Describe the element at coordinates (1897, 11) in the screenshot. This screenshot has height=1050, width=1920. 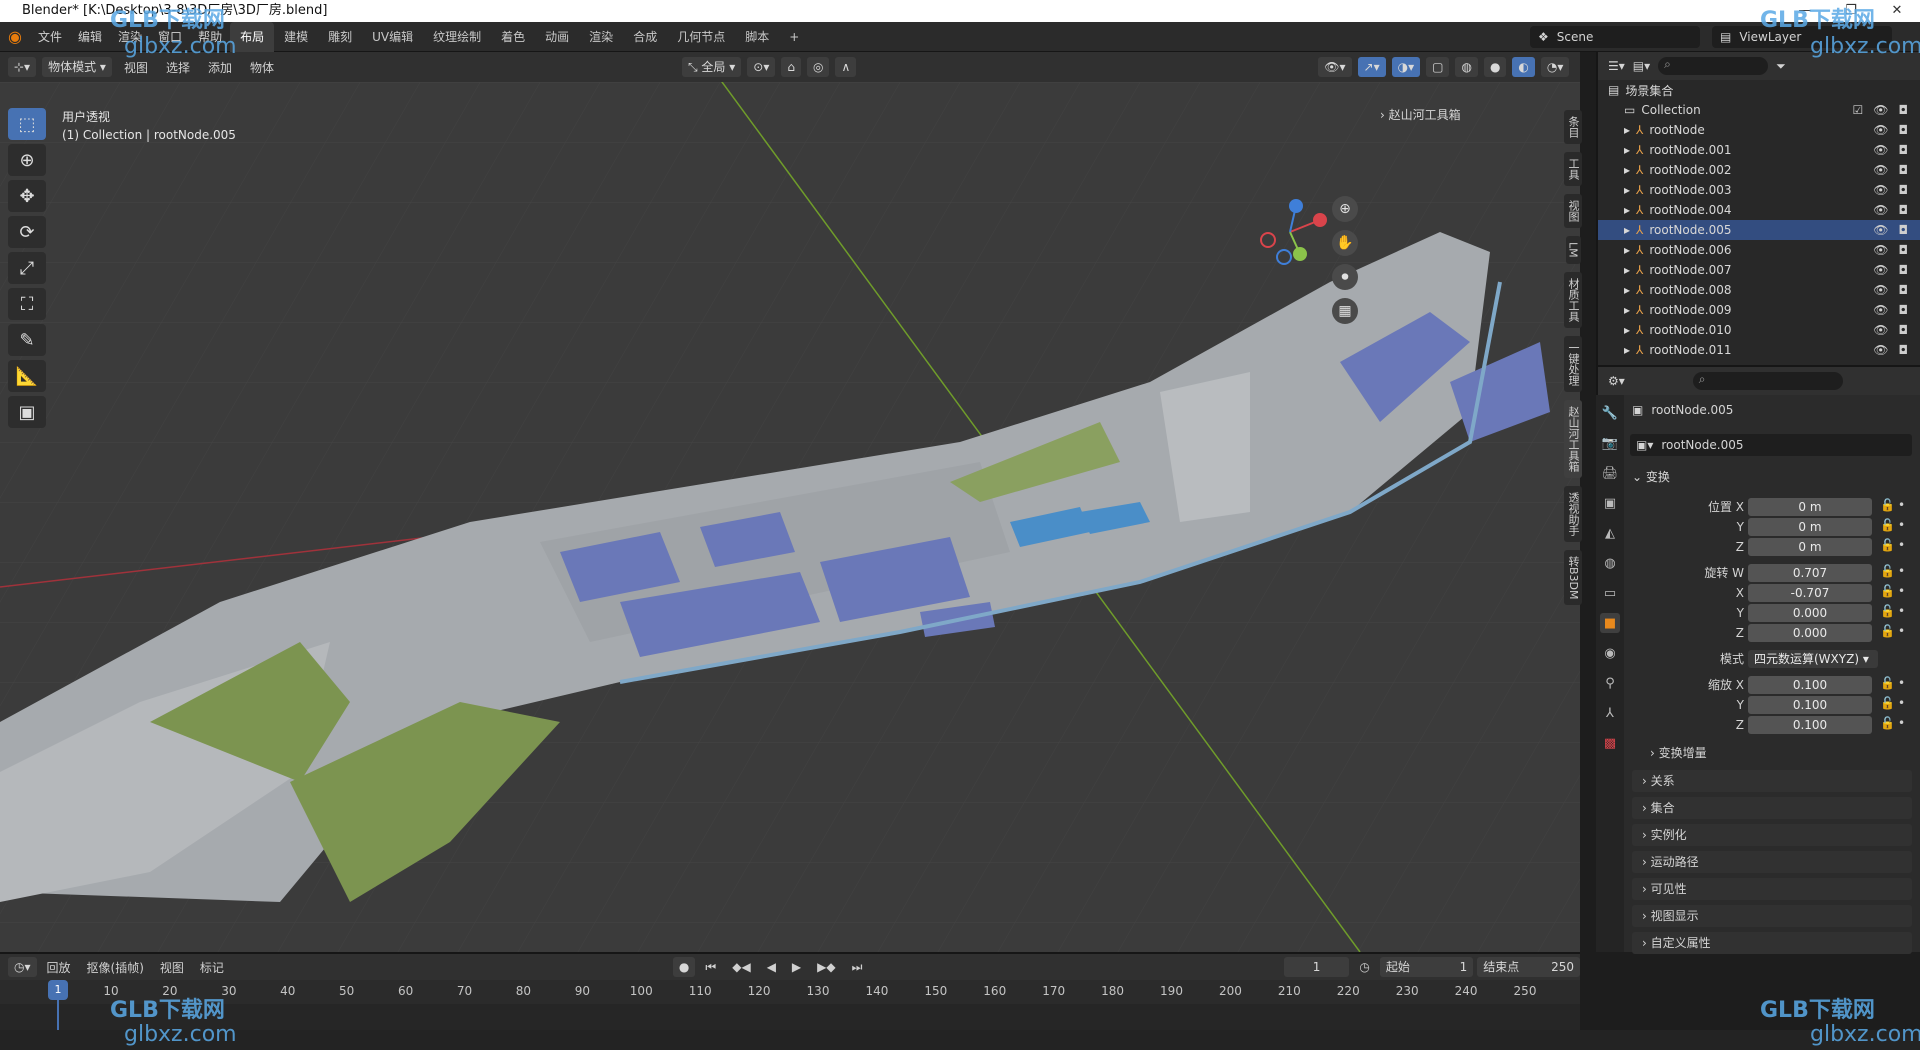
I see `close-button: ✕` at that location.